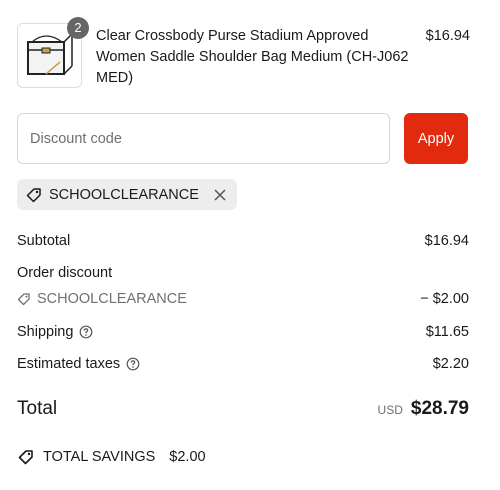 The height and width of the screenshot is (490, 500). What do you see at coordinates (243, 332) in the screenshot?
I see `shipping-row: Shipping $11.65` at bounding box center [243, 332].